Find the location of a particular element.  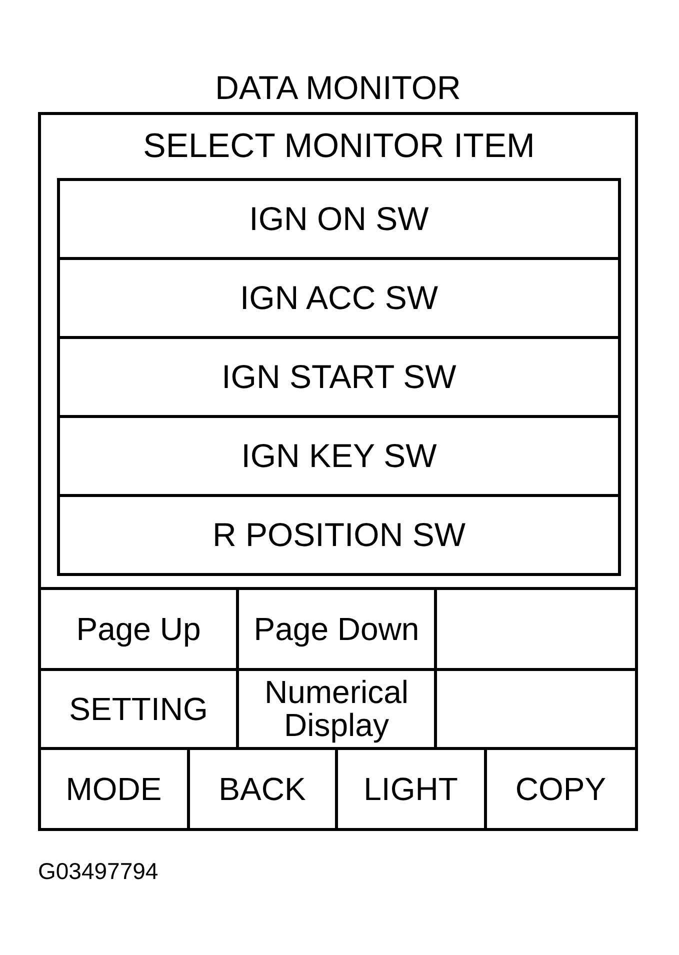

monitor-item: IGN ON SW is located at coordinates (339, 219).